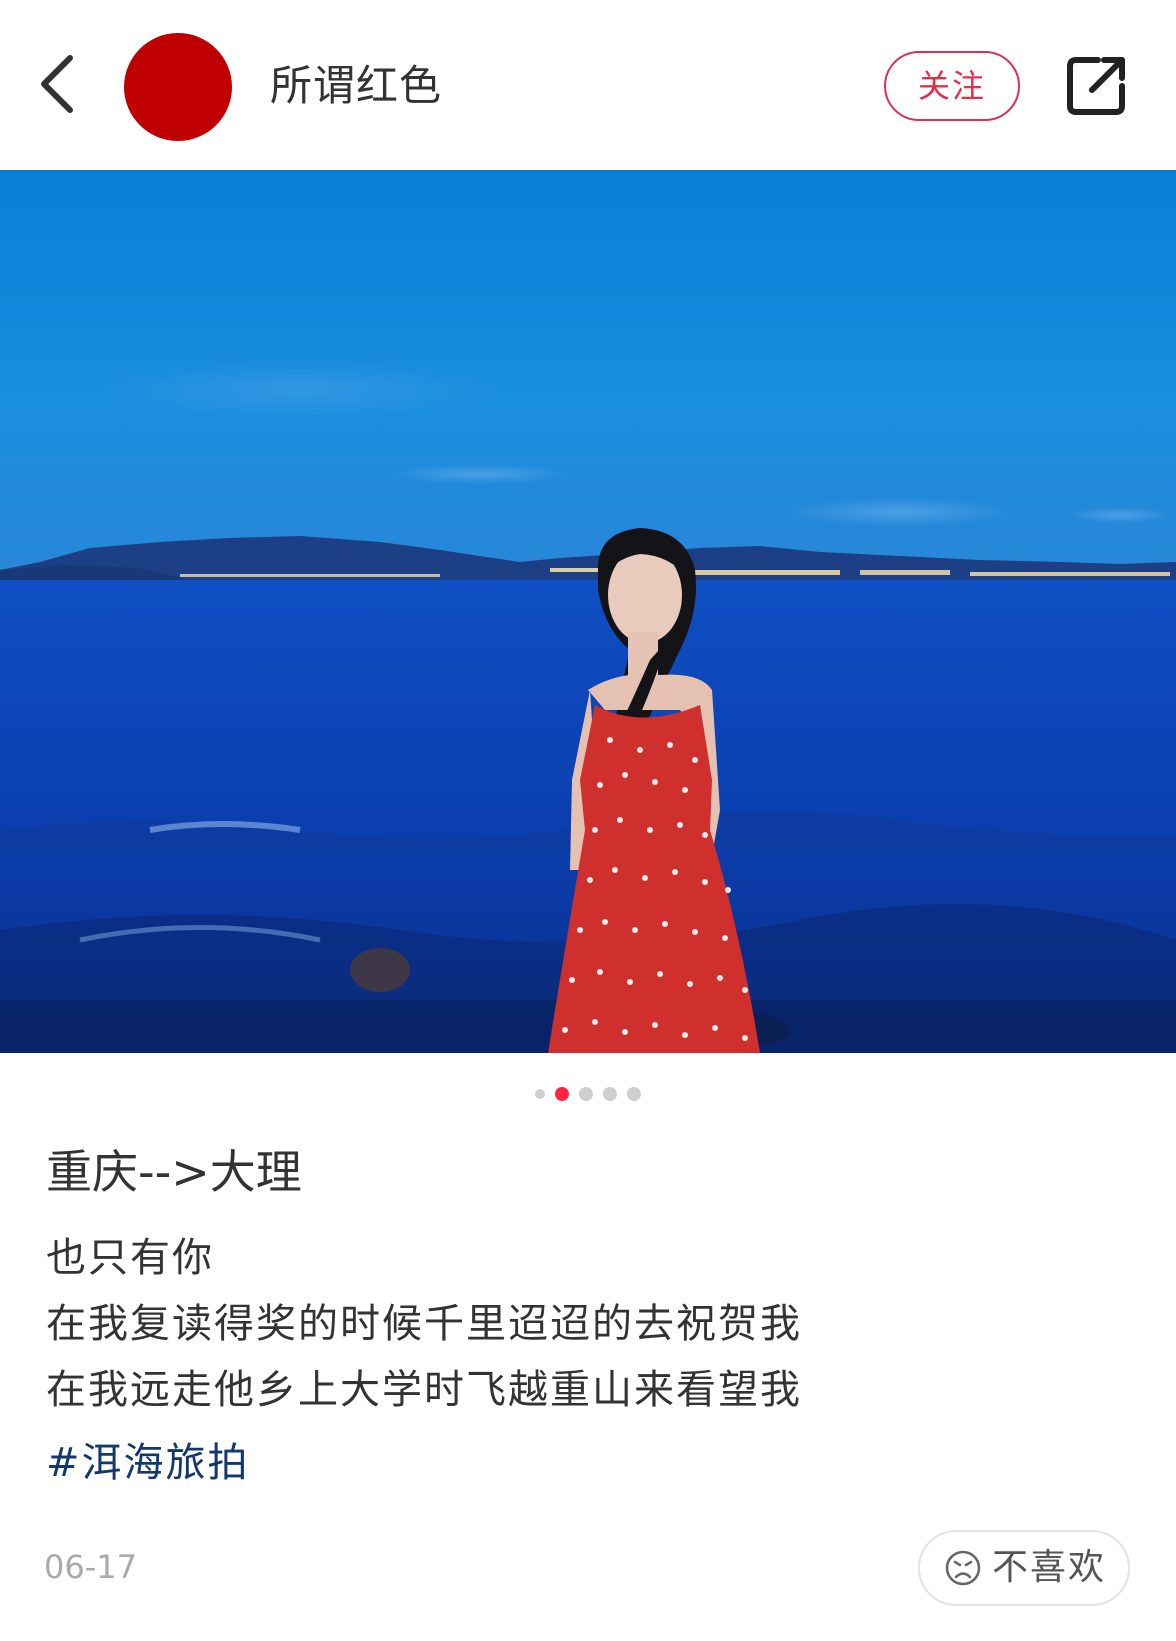 This screenshot has height=1641, width=1176. What do you see at coordinates (562, 1093) in the screenshot?
I see `carousel-dot-active` at bounding box center [562, 1093].